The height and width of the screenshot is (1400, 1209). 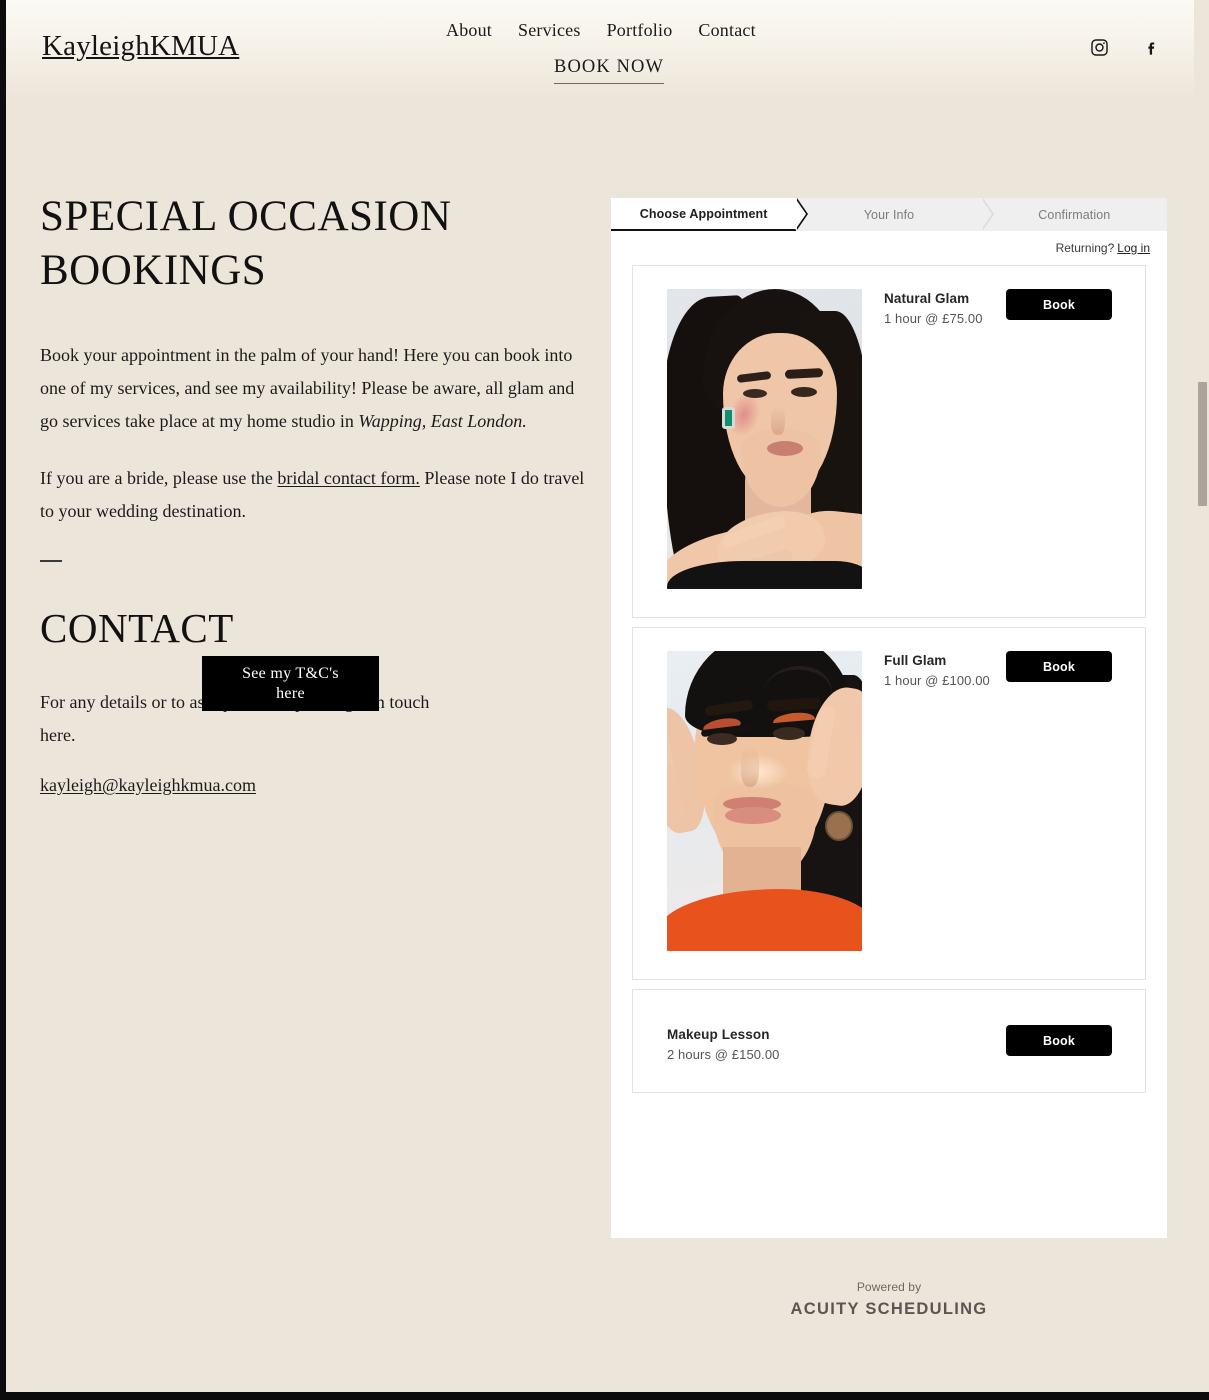 What do you see at coordinates (703, 213) in the screenshot?
I see `tab-choose-appointment-label: Choose Appointment` at bounding box center [703, 213].